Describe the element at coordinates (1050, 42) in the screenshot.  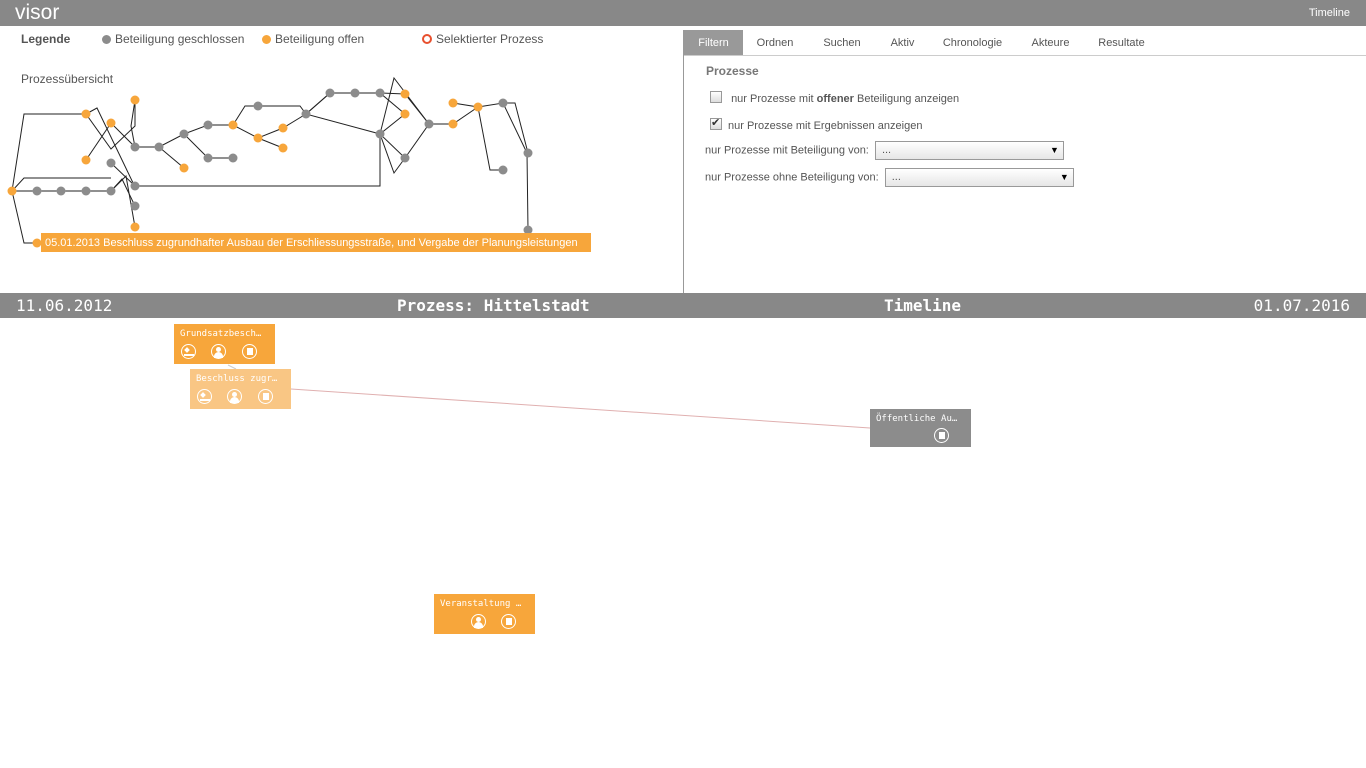
I see `tab-akteure: Akteure` at that location.